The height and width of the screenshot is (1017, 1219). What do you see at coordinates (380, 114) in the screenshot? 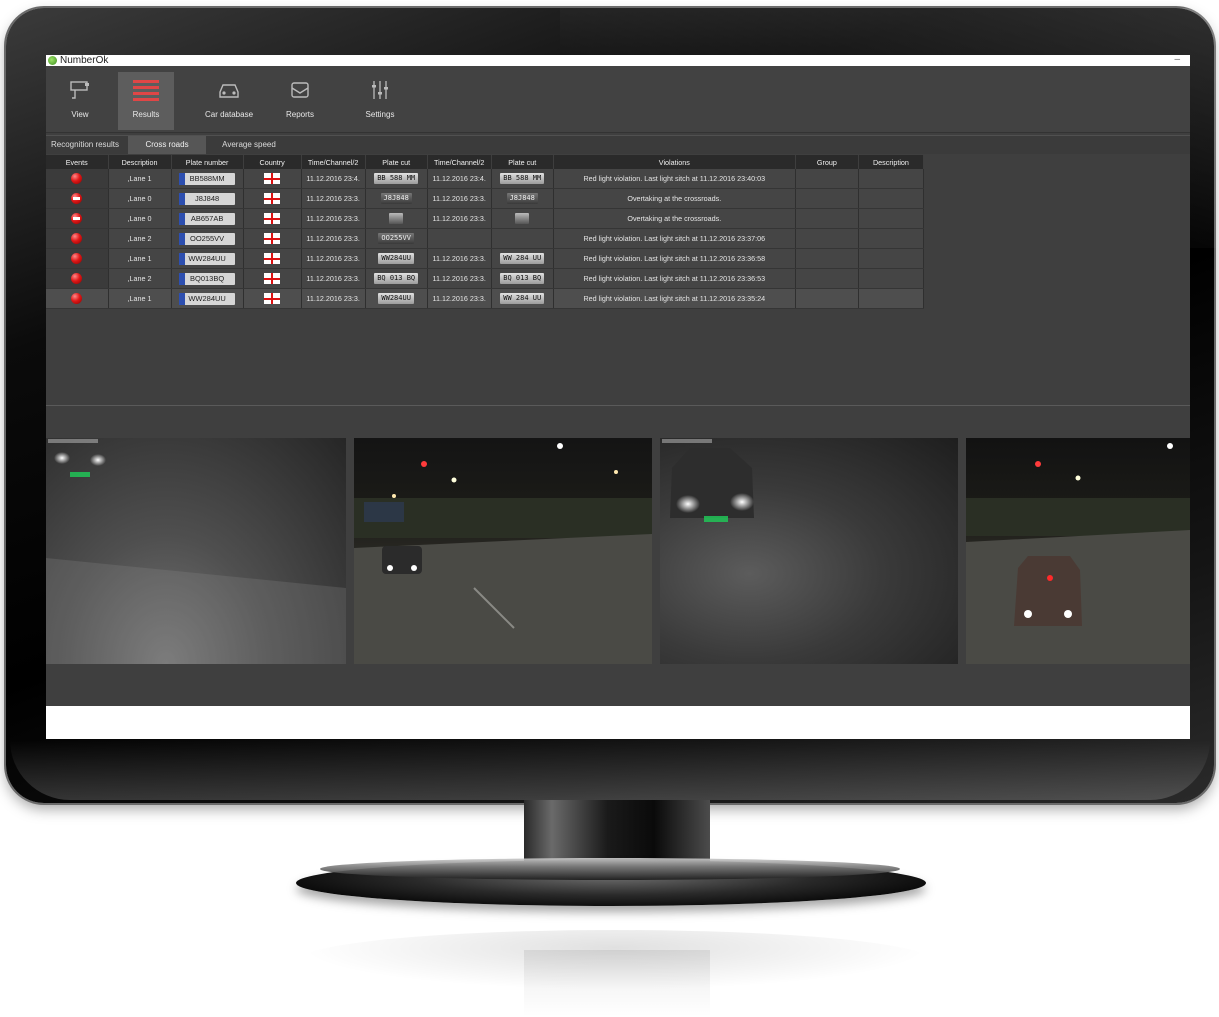
I see `ribbon-settings-label: Settings` at bounding box center [380, 114].